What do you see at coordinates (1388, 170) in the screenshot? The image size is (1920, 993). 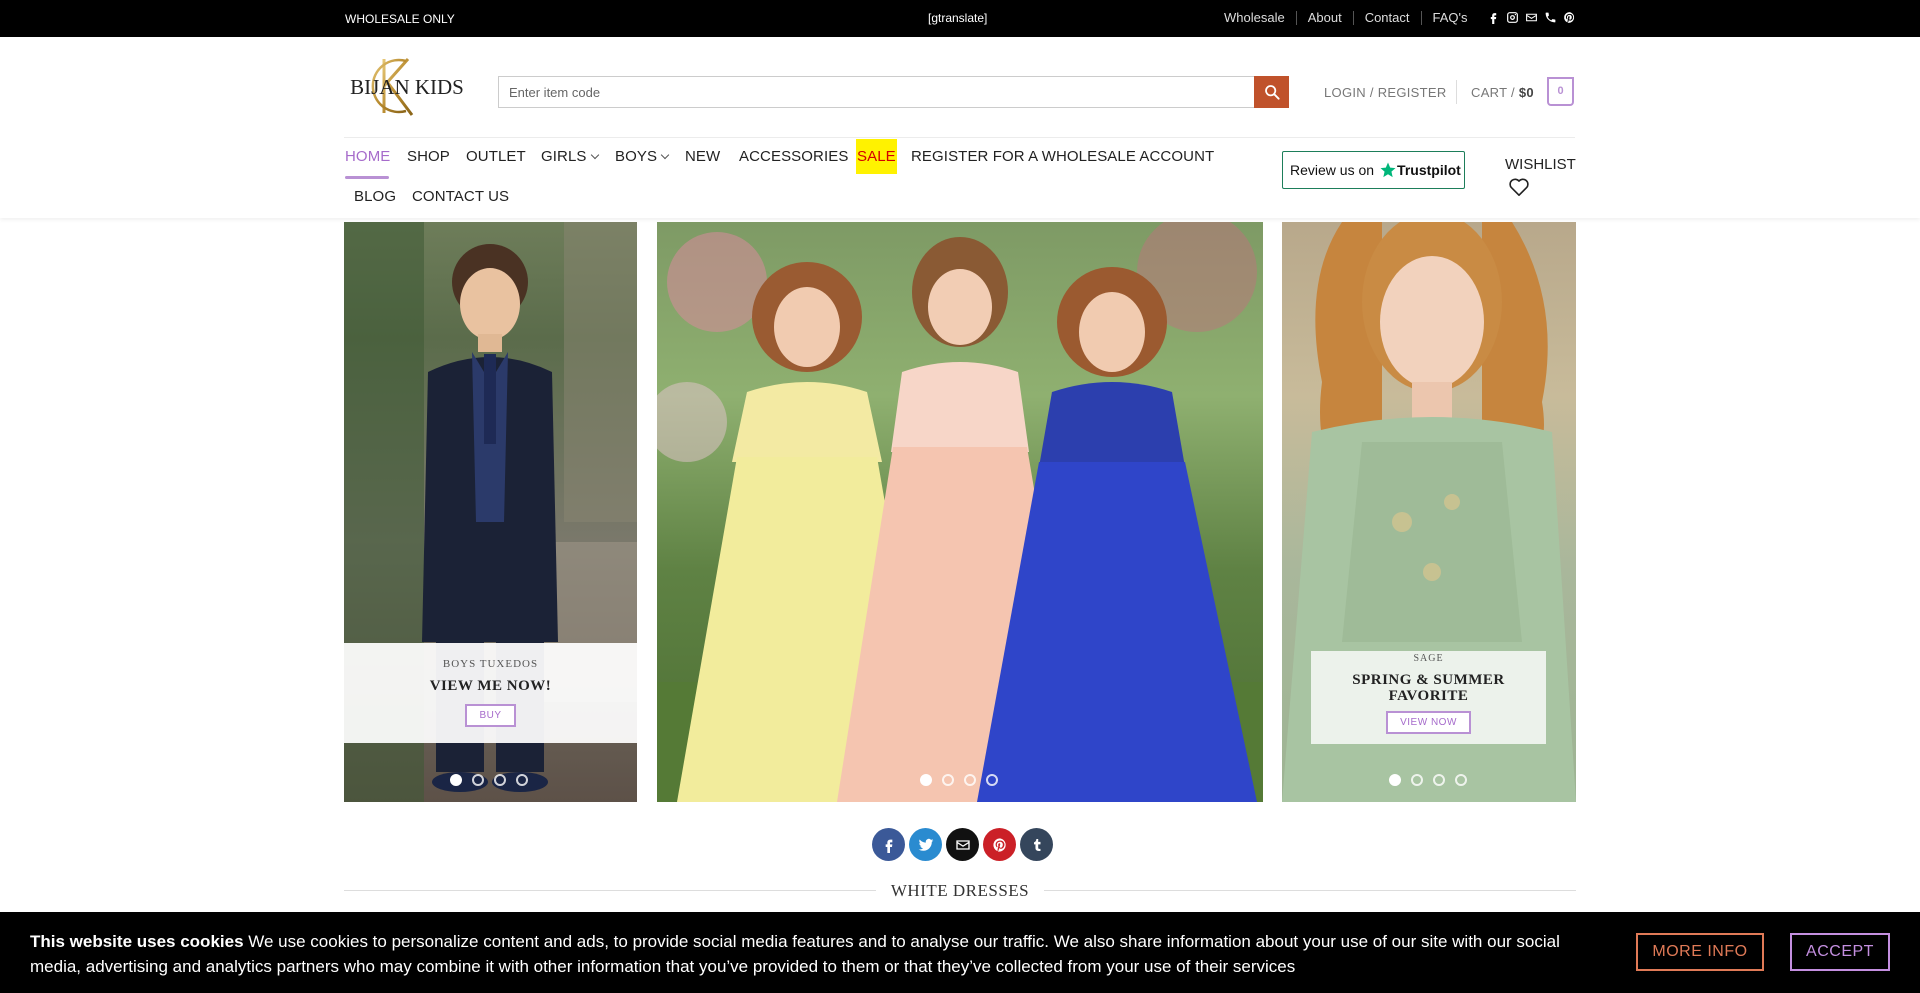 I see `star-icon` at bounding box center [1388, 170].